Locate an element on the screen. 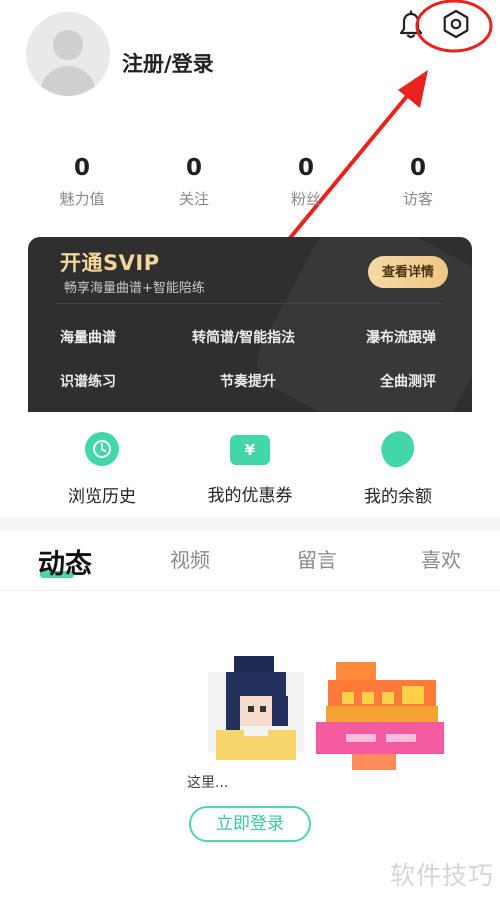 Image resolution: width=500 pixels, height=906 pixels. tab-dynamic: 动态 is located at coordinates (65, 561).